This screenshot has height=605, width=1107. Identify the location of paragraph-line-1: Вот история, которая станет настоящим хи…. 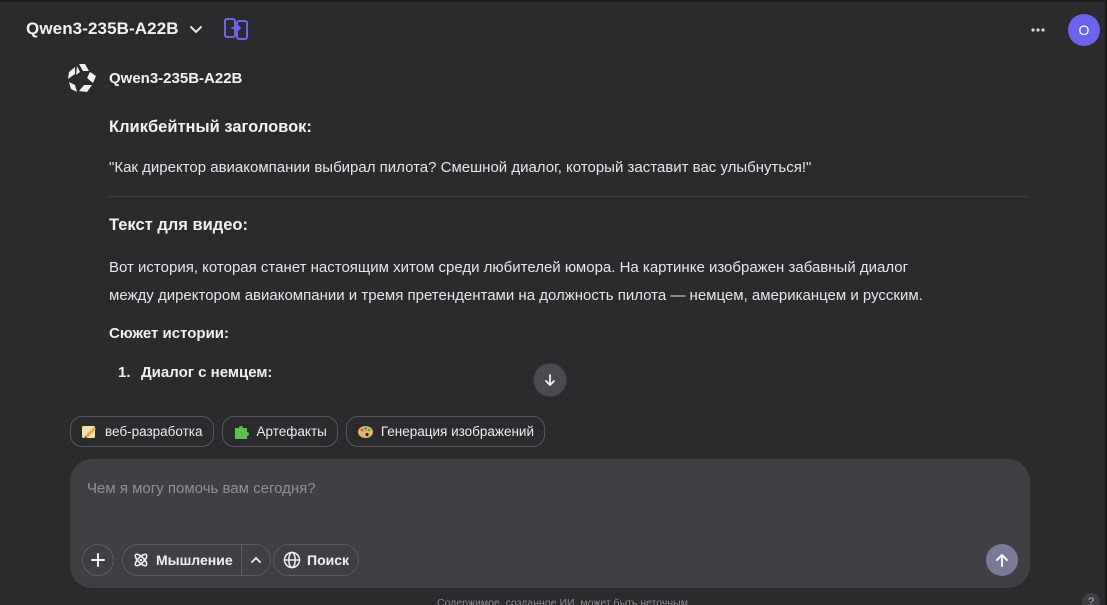
(509, 267).